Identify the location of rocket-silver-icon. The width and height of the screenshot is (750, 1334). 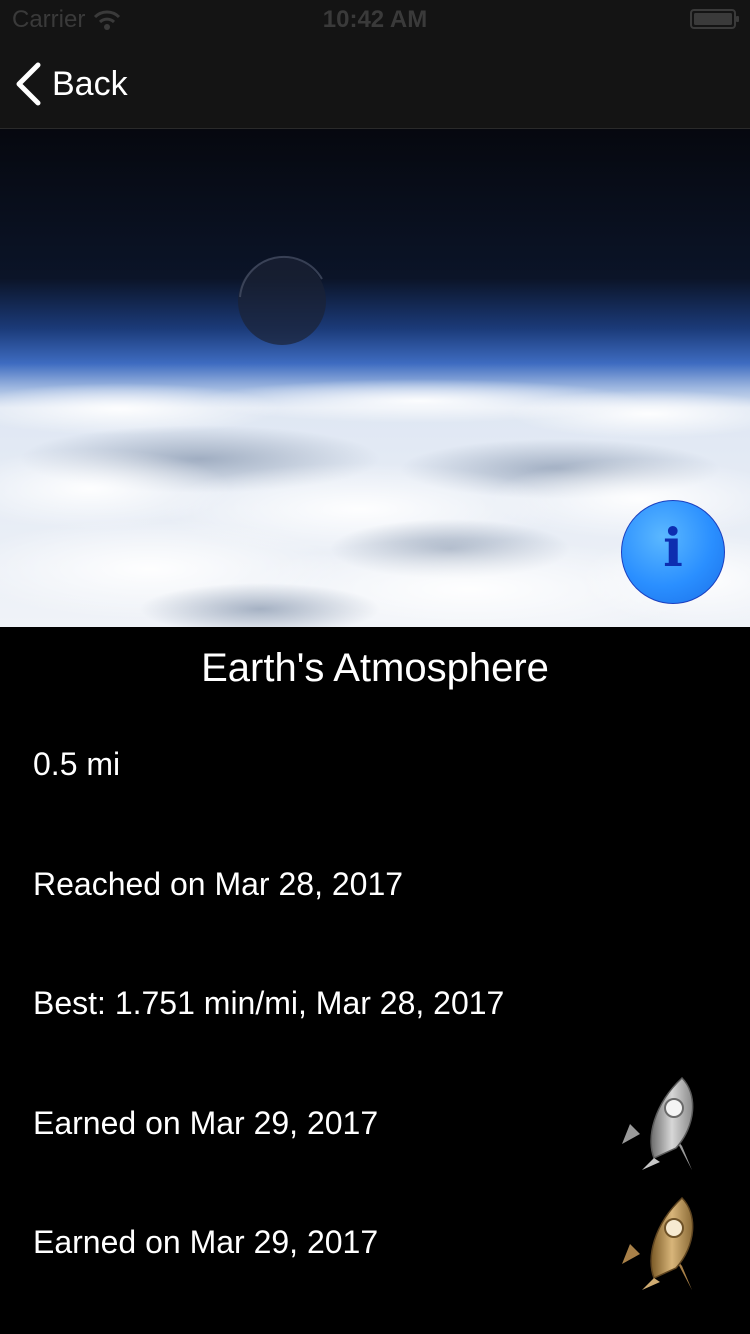
(658, 1123).